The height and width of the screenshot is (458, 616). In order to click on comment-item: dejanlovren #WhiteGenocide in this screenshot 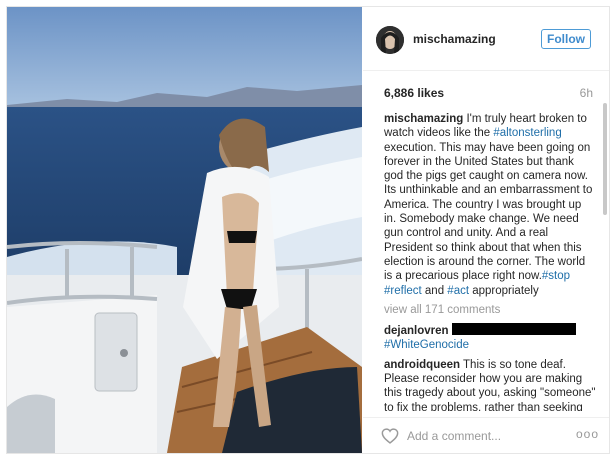, I will do `click(490, 338)`.